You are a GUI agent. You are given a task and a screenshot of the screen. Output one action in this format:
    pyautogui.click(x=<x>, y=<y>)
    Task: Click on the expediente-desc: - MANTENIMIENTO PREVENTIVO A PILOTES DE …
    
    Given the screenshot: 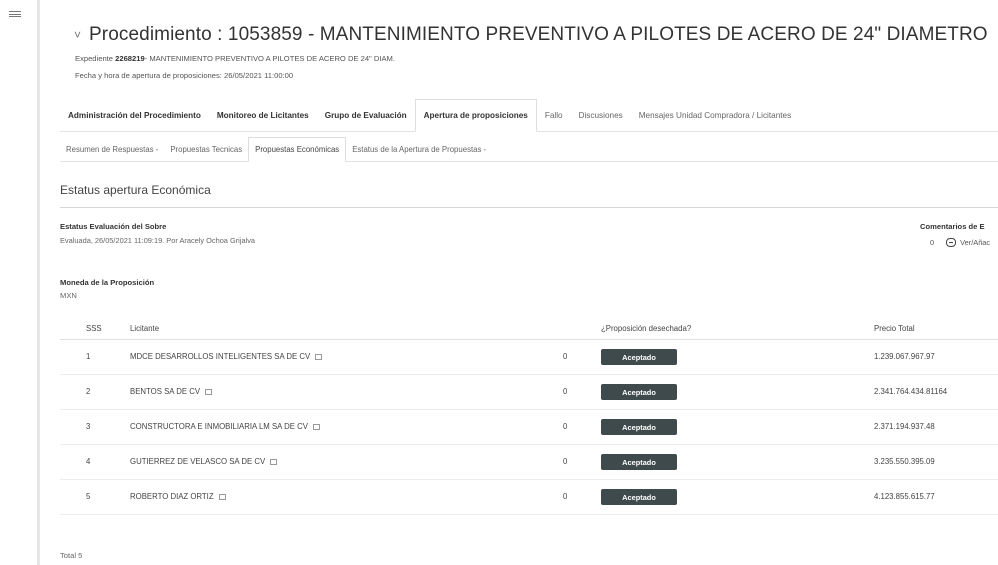 What is the action you would take?
    pyautogui.click(x=269, y=58)
    